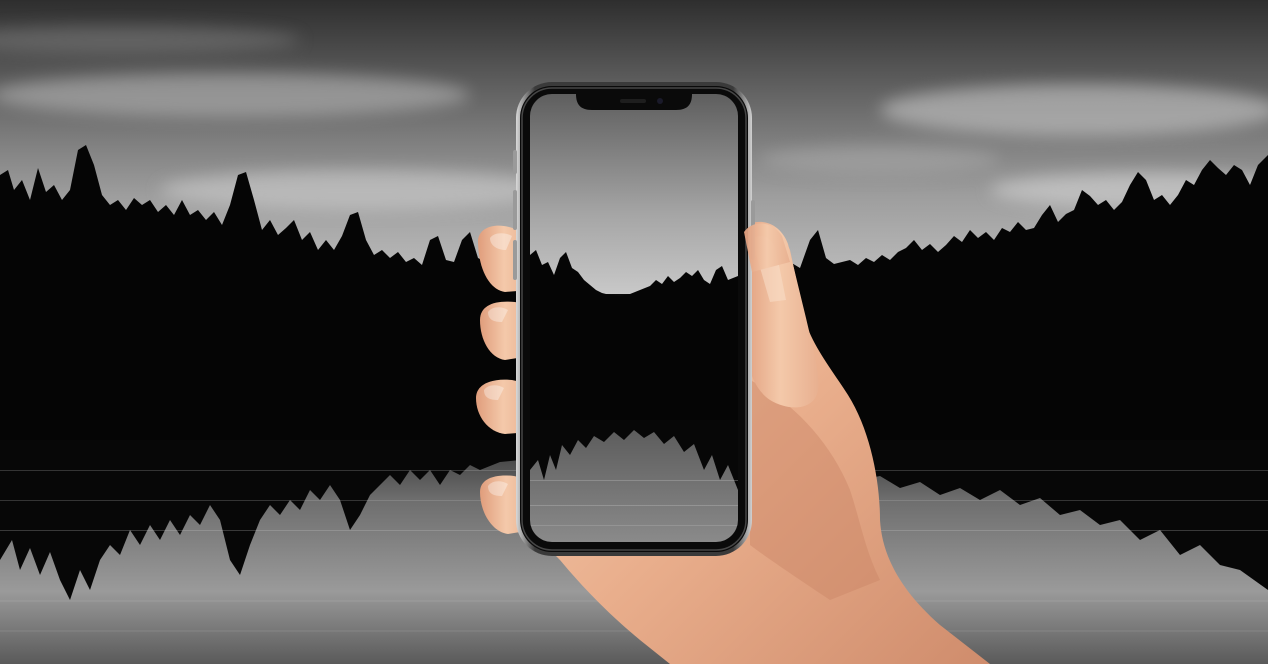  Describe the element at coordinates (633, 101) in the screenshot. I see `phone-speaker` at that location.